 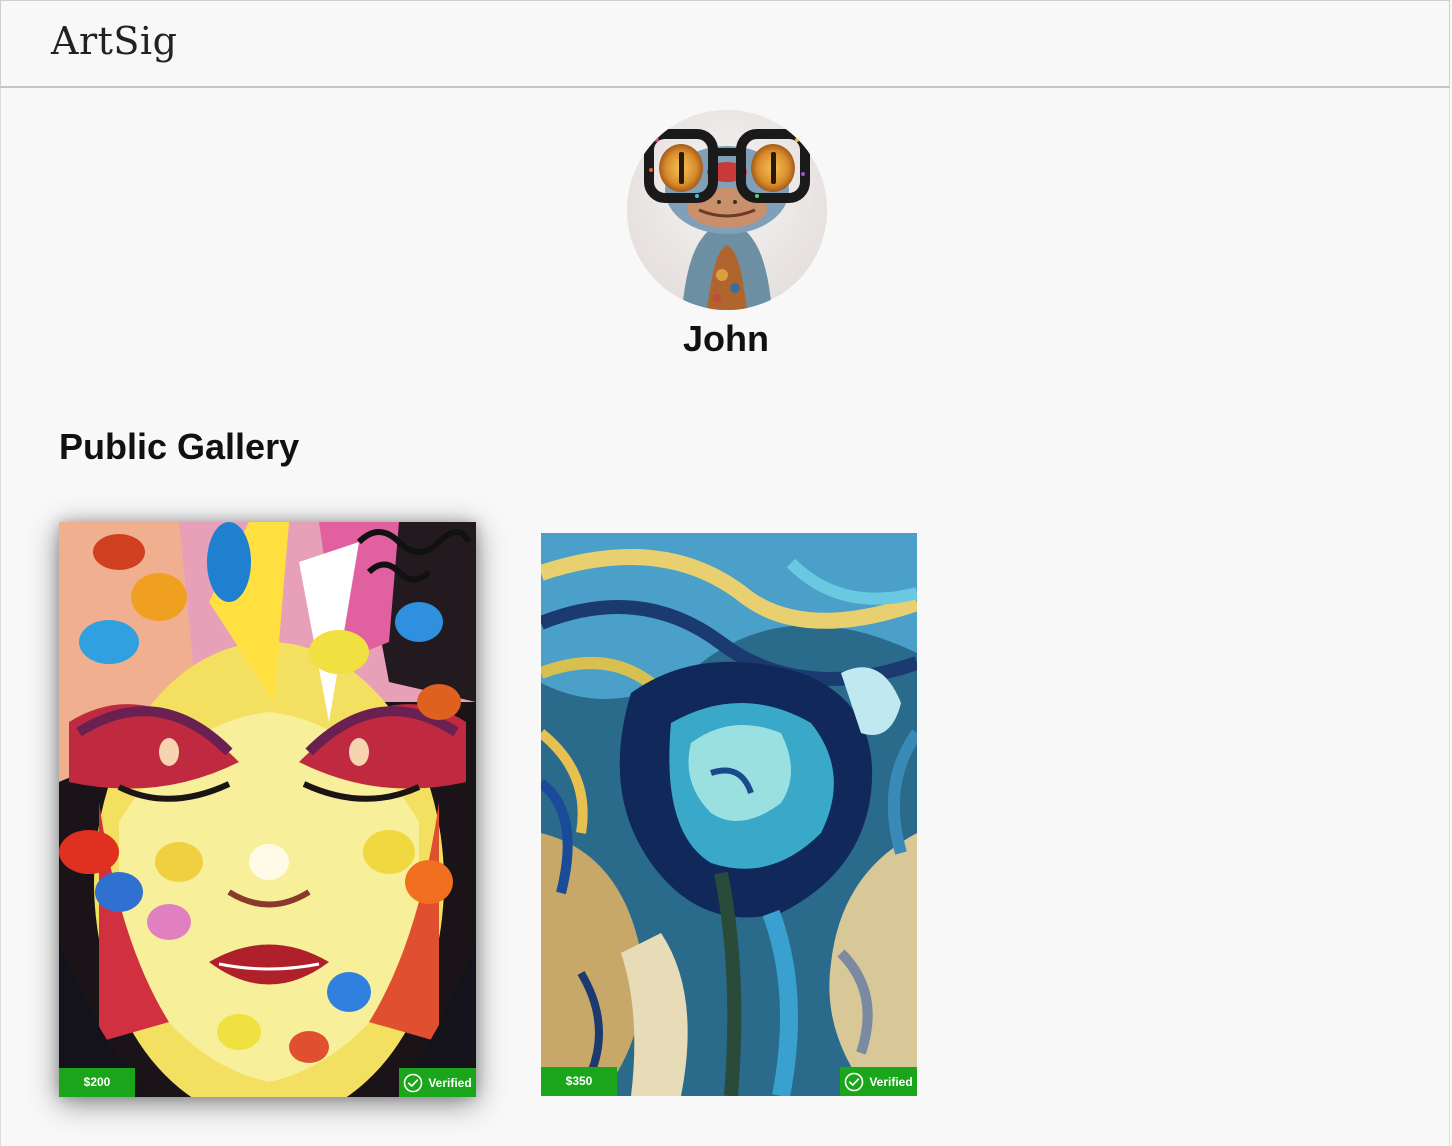 I want to click on app-logo: ArtSig, so click(x=114, y=41).